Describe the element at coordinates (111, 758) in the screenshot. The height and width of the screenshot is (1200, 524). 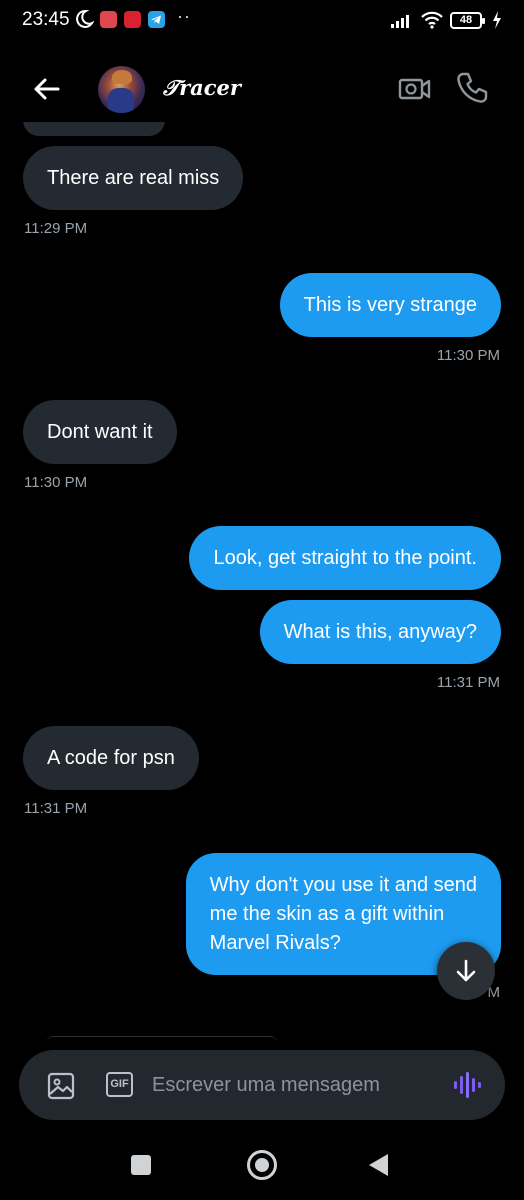
I see `message-bubble-incoming: A code for psn` at that location.